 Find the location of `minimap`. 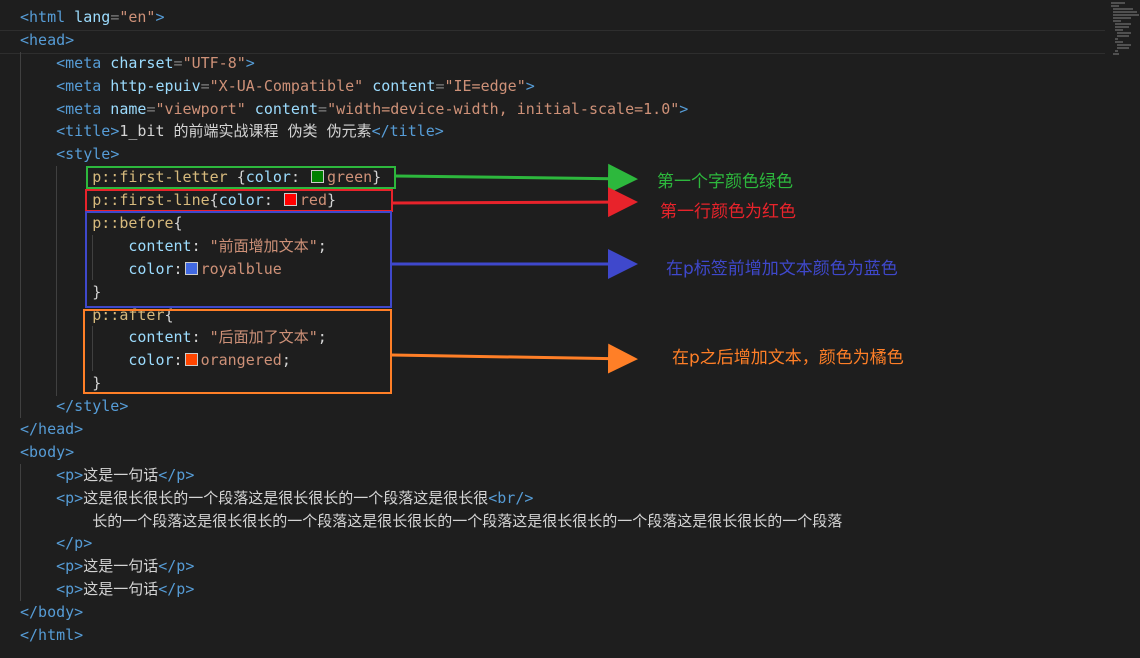

minimap is located at coordinates (1122, 329).